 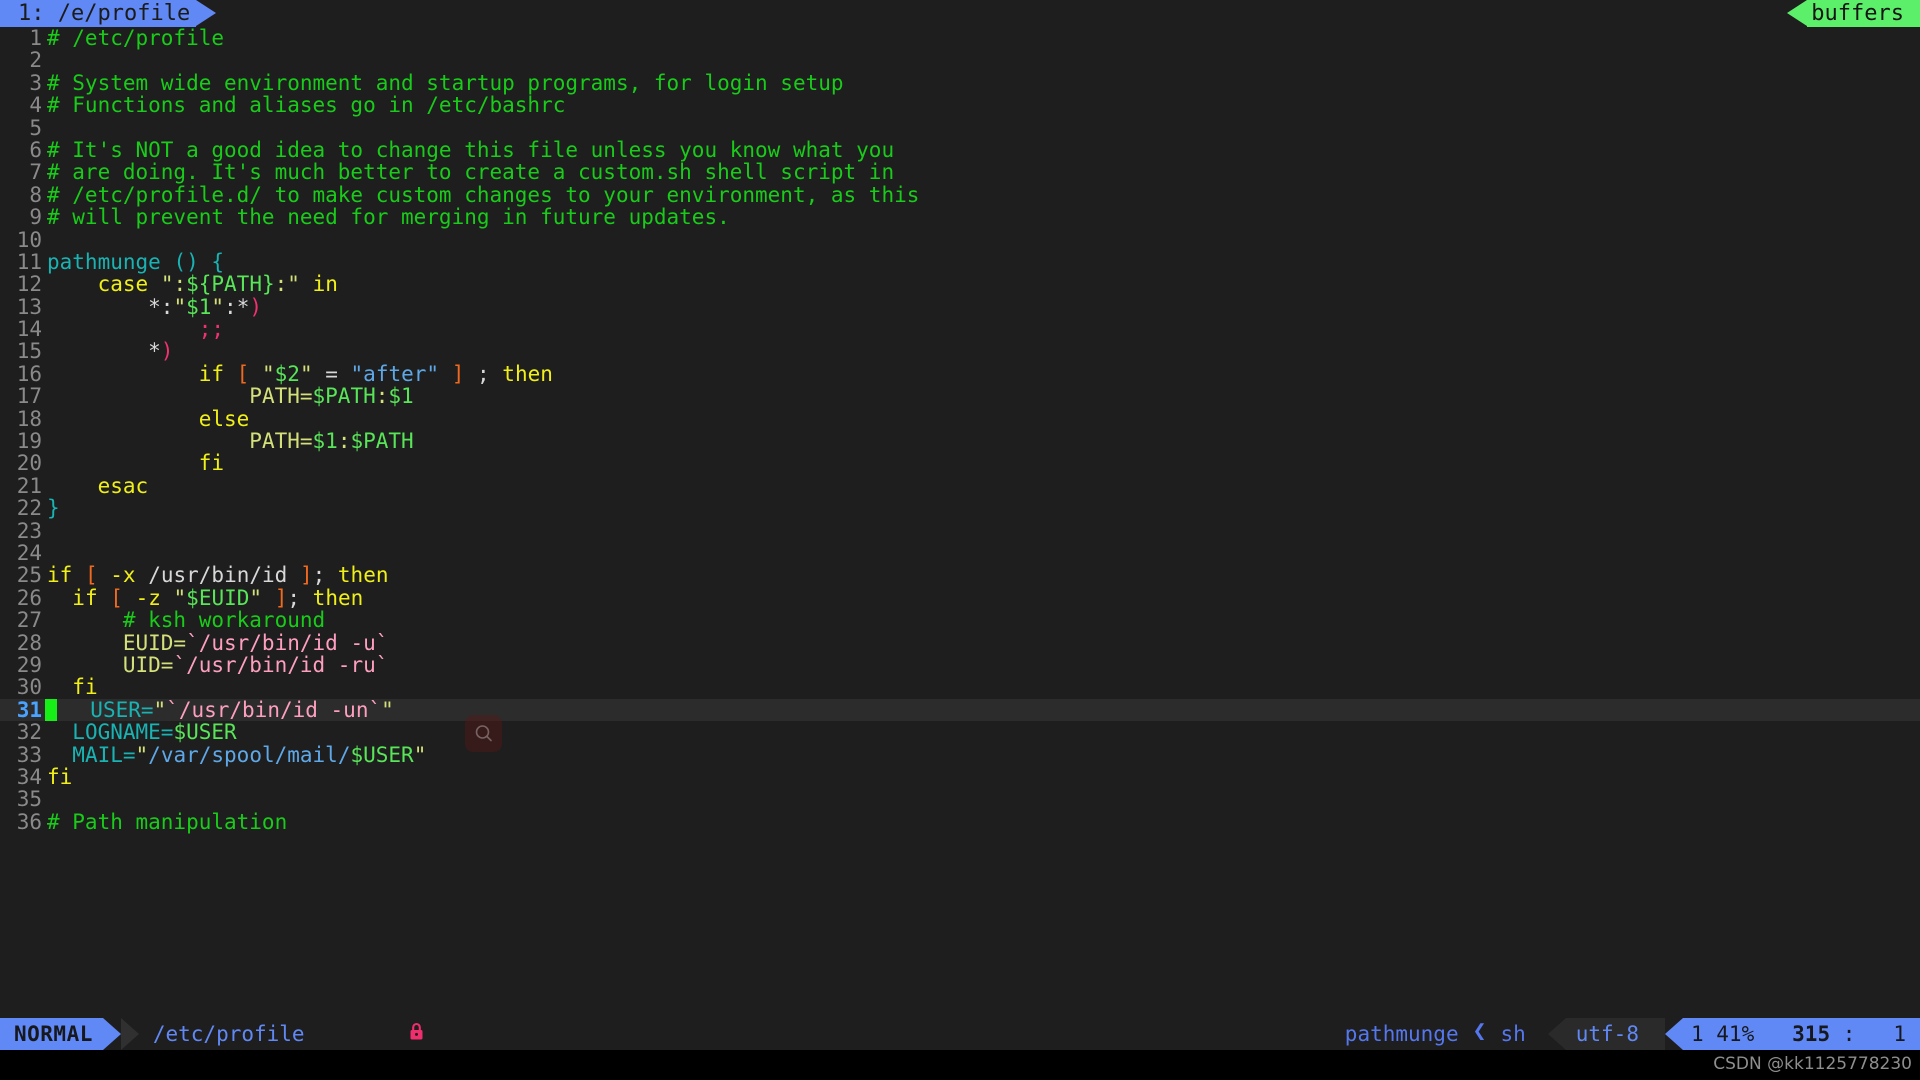 What do you see at coordinates (1520, 1034) in the screenshot?
I see `status-filetype: sh` at bounding box center [1520, 1034].